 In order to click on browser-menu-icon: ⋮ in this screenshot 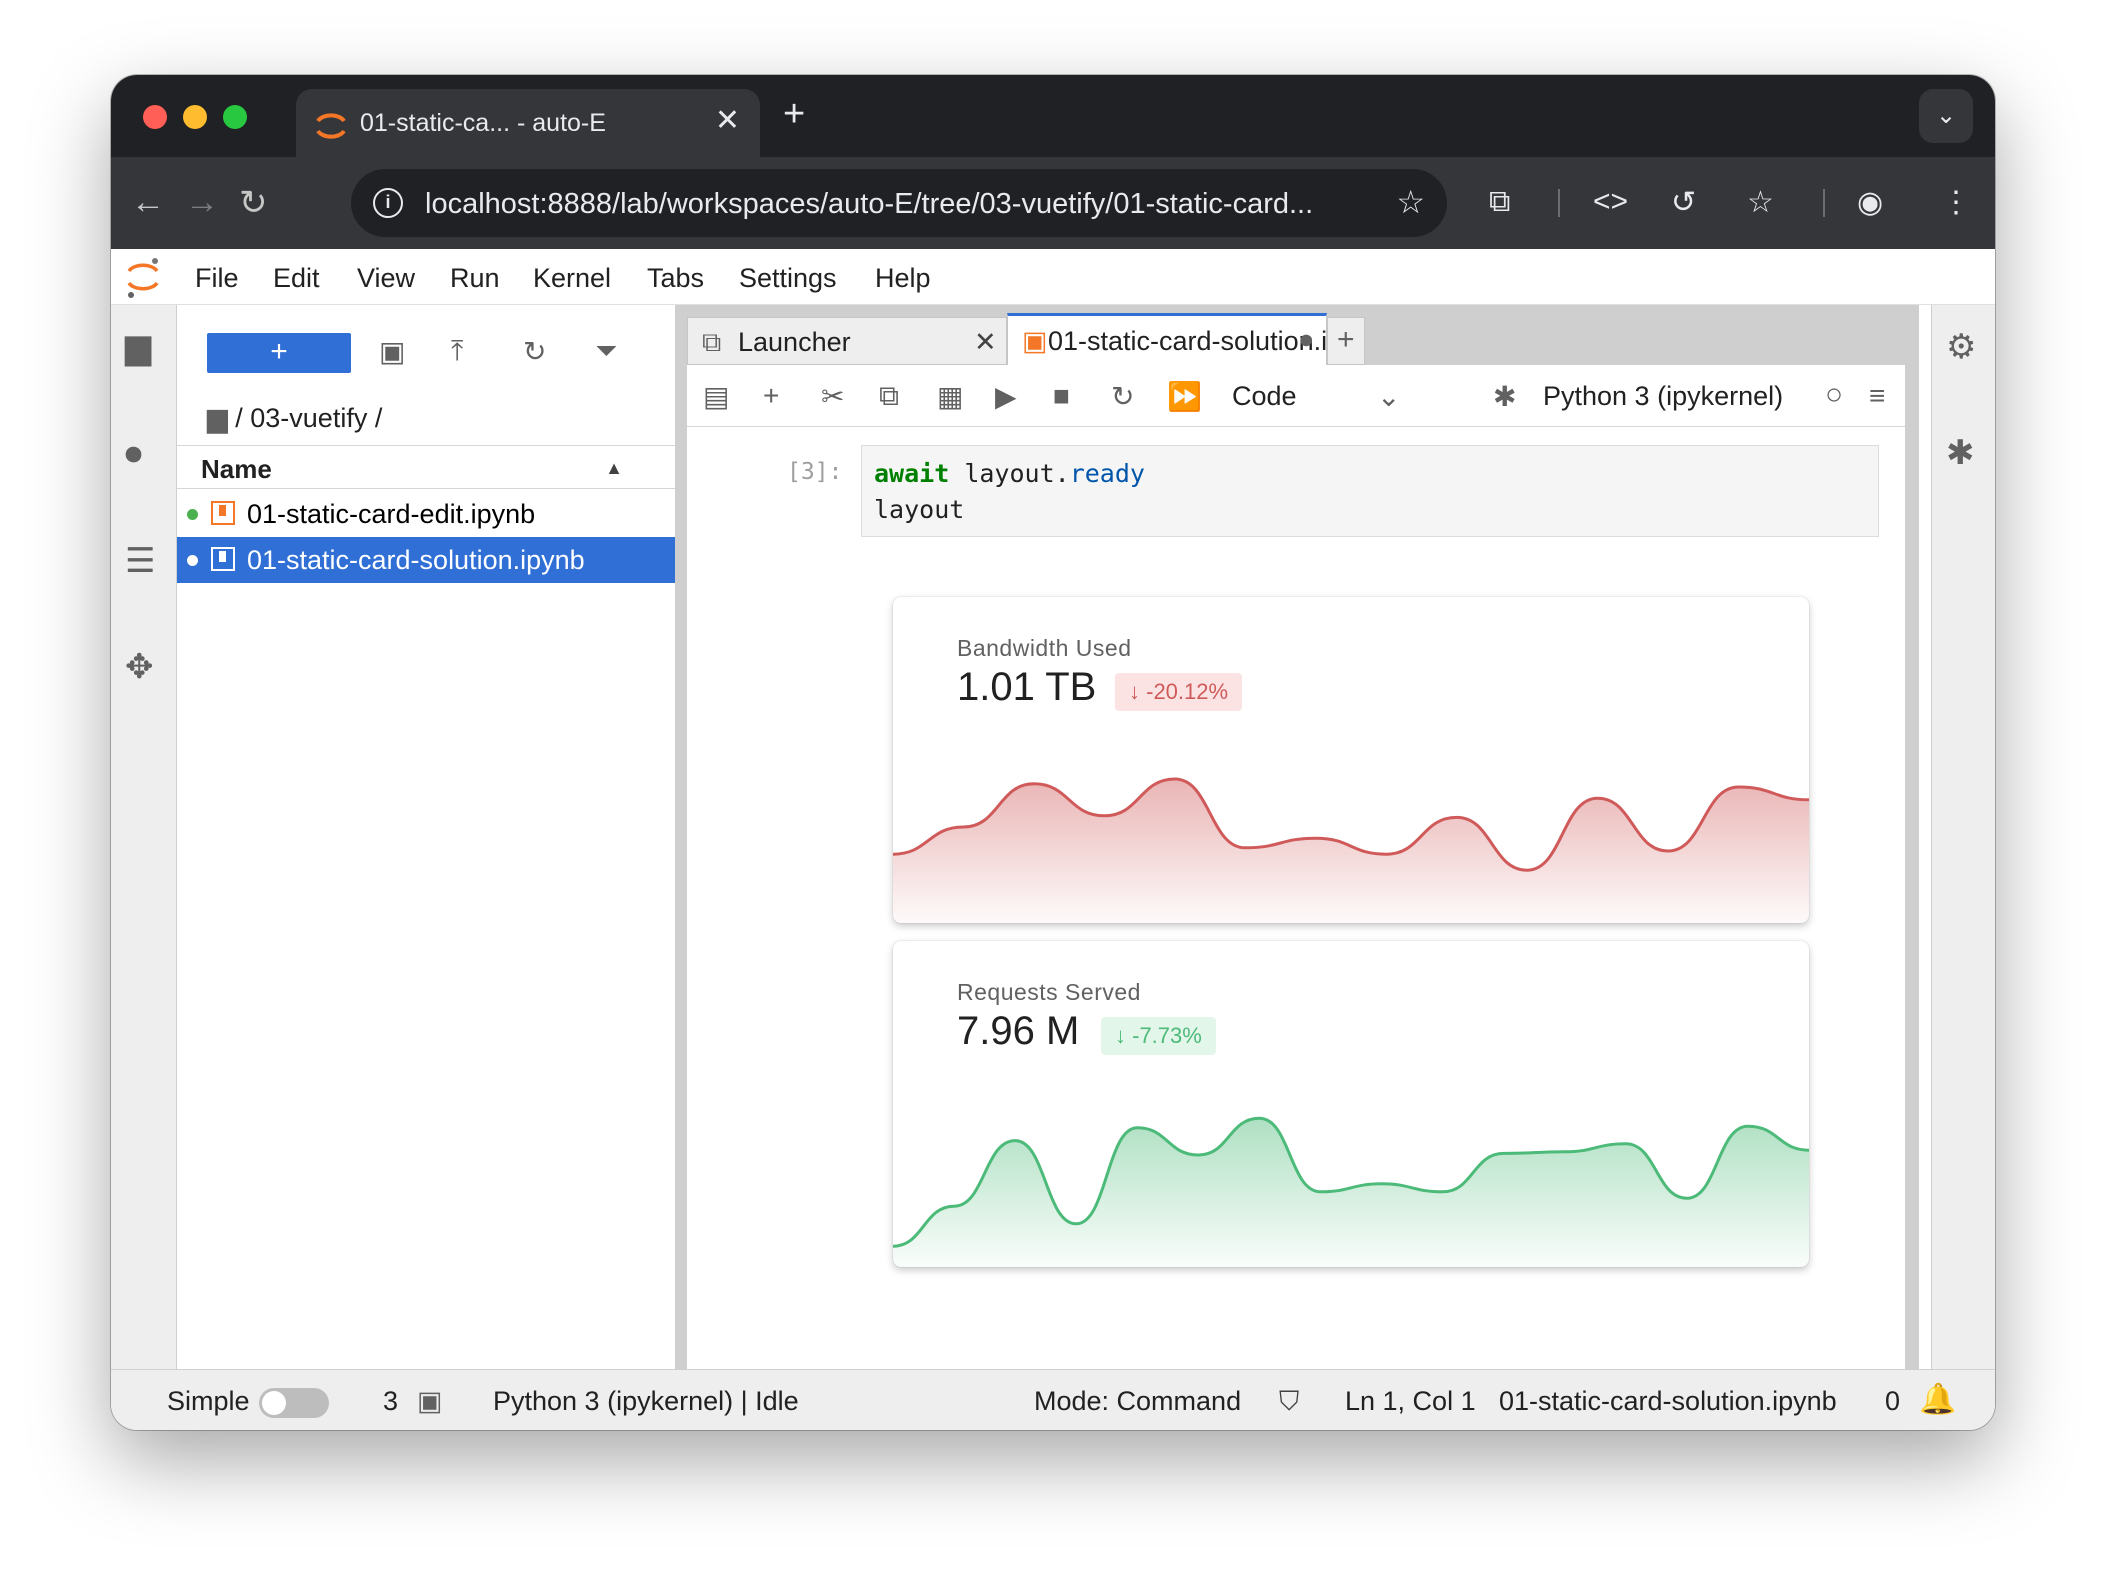, I will do `click(1956, 202)`.